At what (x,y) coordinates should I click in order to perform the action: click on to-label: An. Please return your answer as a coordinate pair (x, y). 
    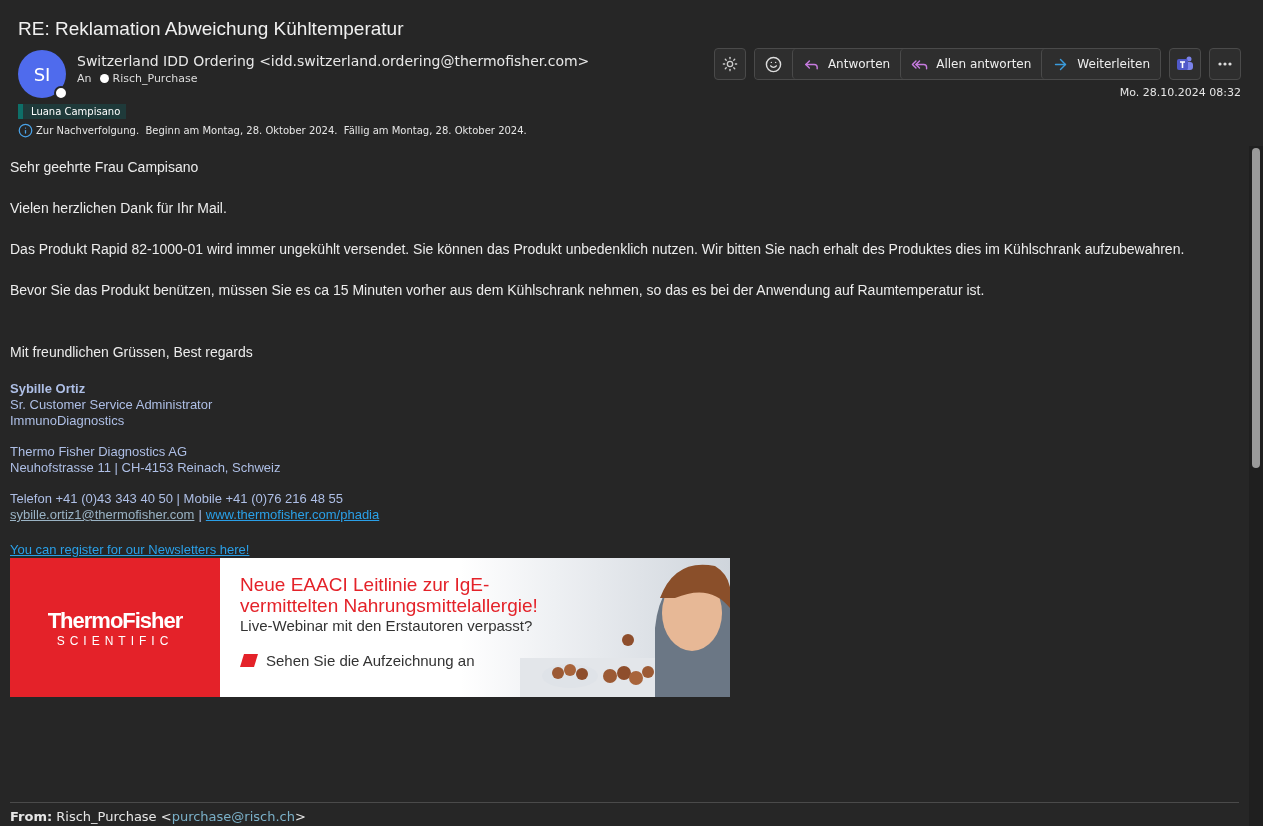
    Looking at the image, I should click on (84, 78).